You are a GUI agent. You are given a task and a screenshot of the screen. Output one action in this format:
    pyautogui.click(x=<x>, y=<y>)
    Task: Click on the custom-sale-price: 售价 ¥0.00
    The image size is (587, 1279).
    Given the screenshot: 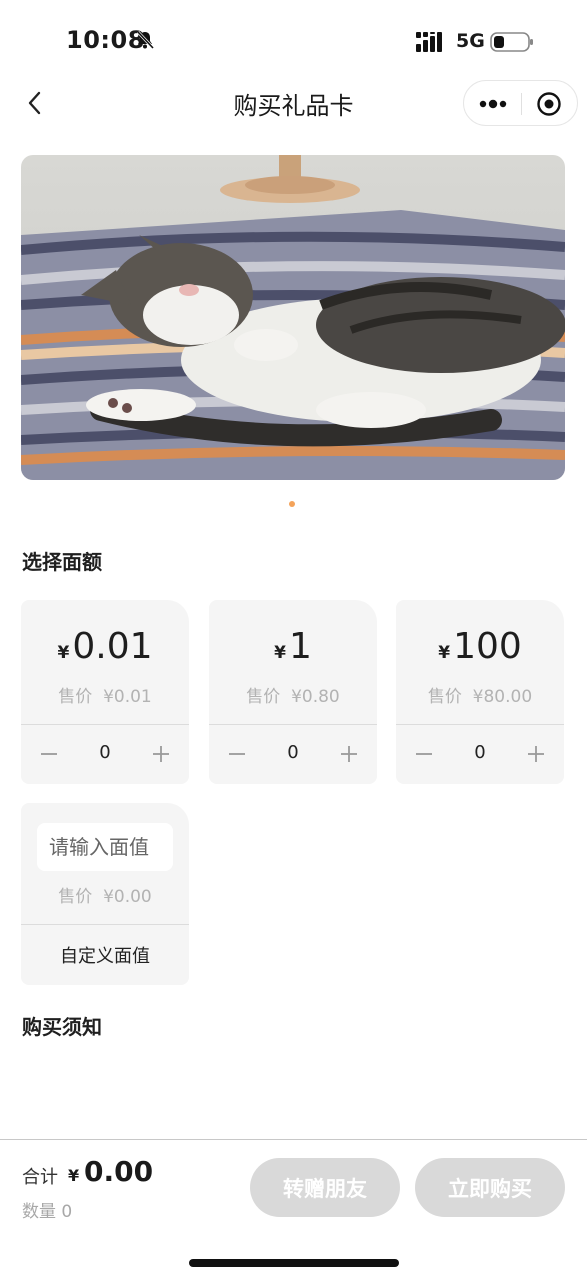 What is the action you would take?
    pyautogui.click(x=105, y=894)
    